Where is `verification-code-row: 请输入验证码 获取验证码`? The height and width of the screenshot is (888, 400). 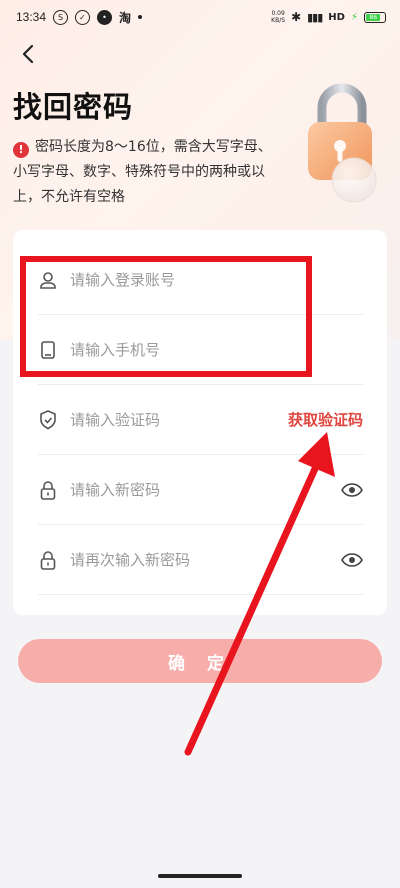 verification-code-row: 请输入验证码 获取验证码 is located at coordinates (200, 420).